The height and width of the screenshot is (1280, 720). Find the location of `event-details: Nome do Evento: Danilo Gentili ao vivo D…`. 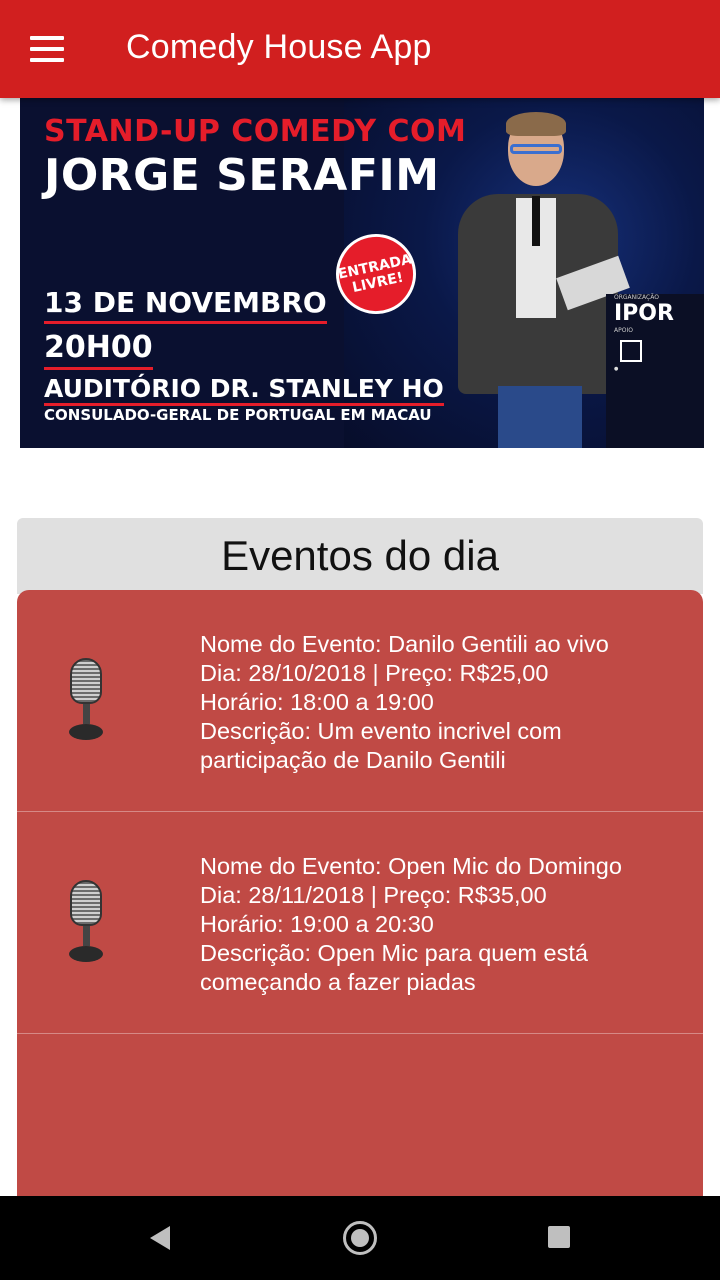

event-details: Nome do Evento: Danilo Gentili ao vivo D… is located at coordinates (404, 702).